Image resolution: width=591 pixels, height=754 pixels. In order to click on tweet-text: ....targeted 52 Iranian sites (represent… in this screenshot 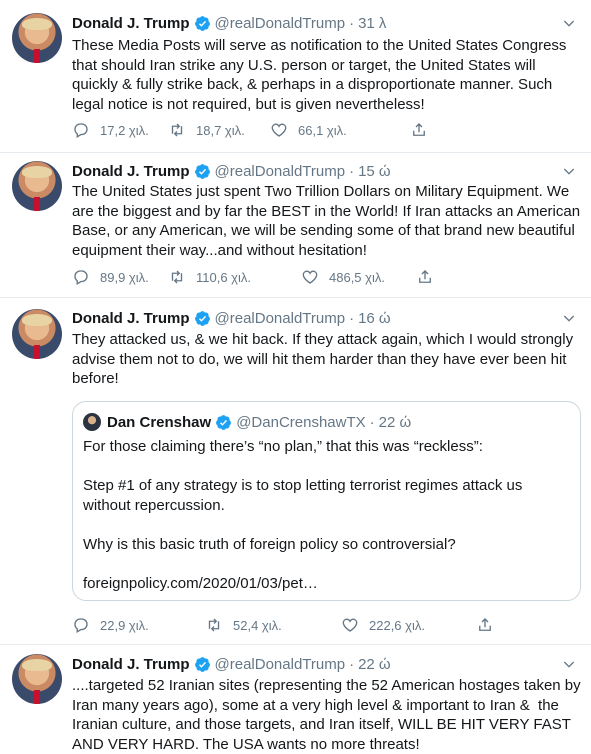, I will do `click(328, 715)`.